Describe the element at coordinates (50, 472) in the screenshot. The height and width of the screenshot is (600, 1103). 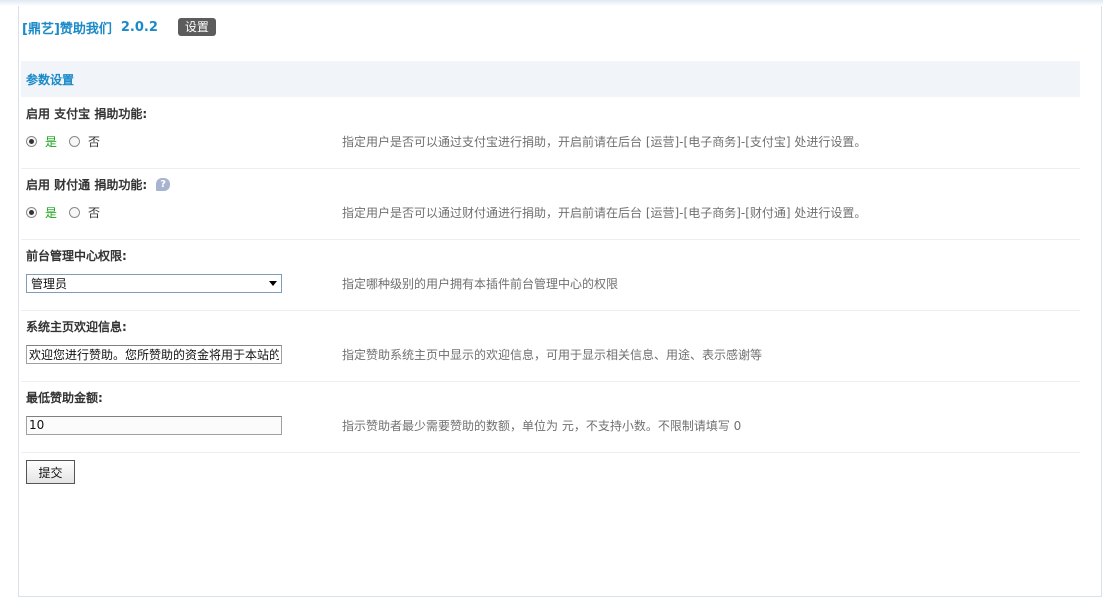
I see `submit-button: 提交` at that location.